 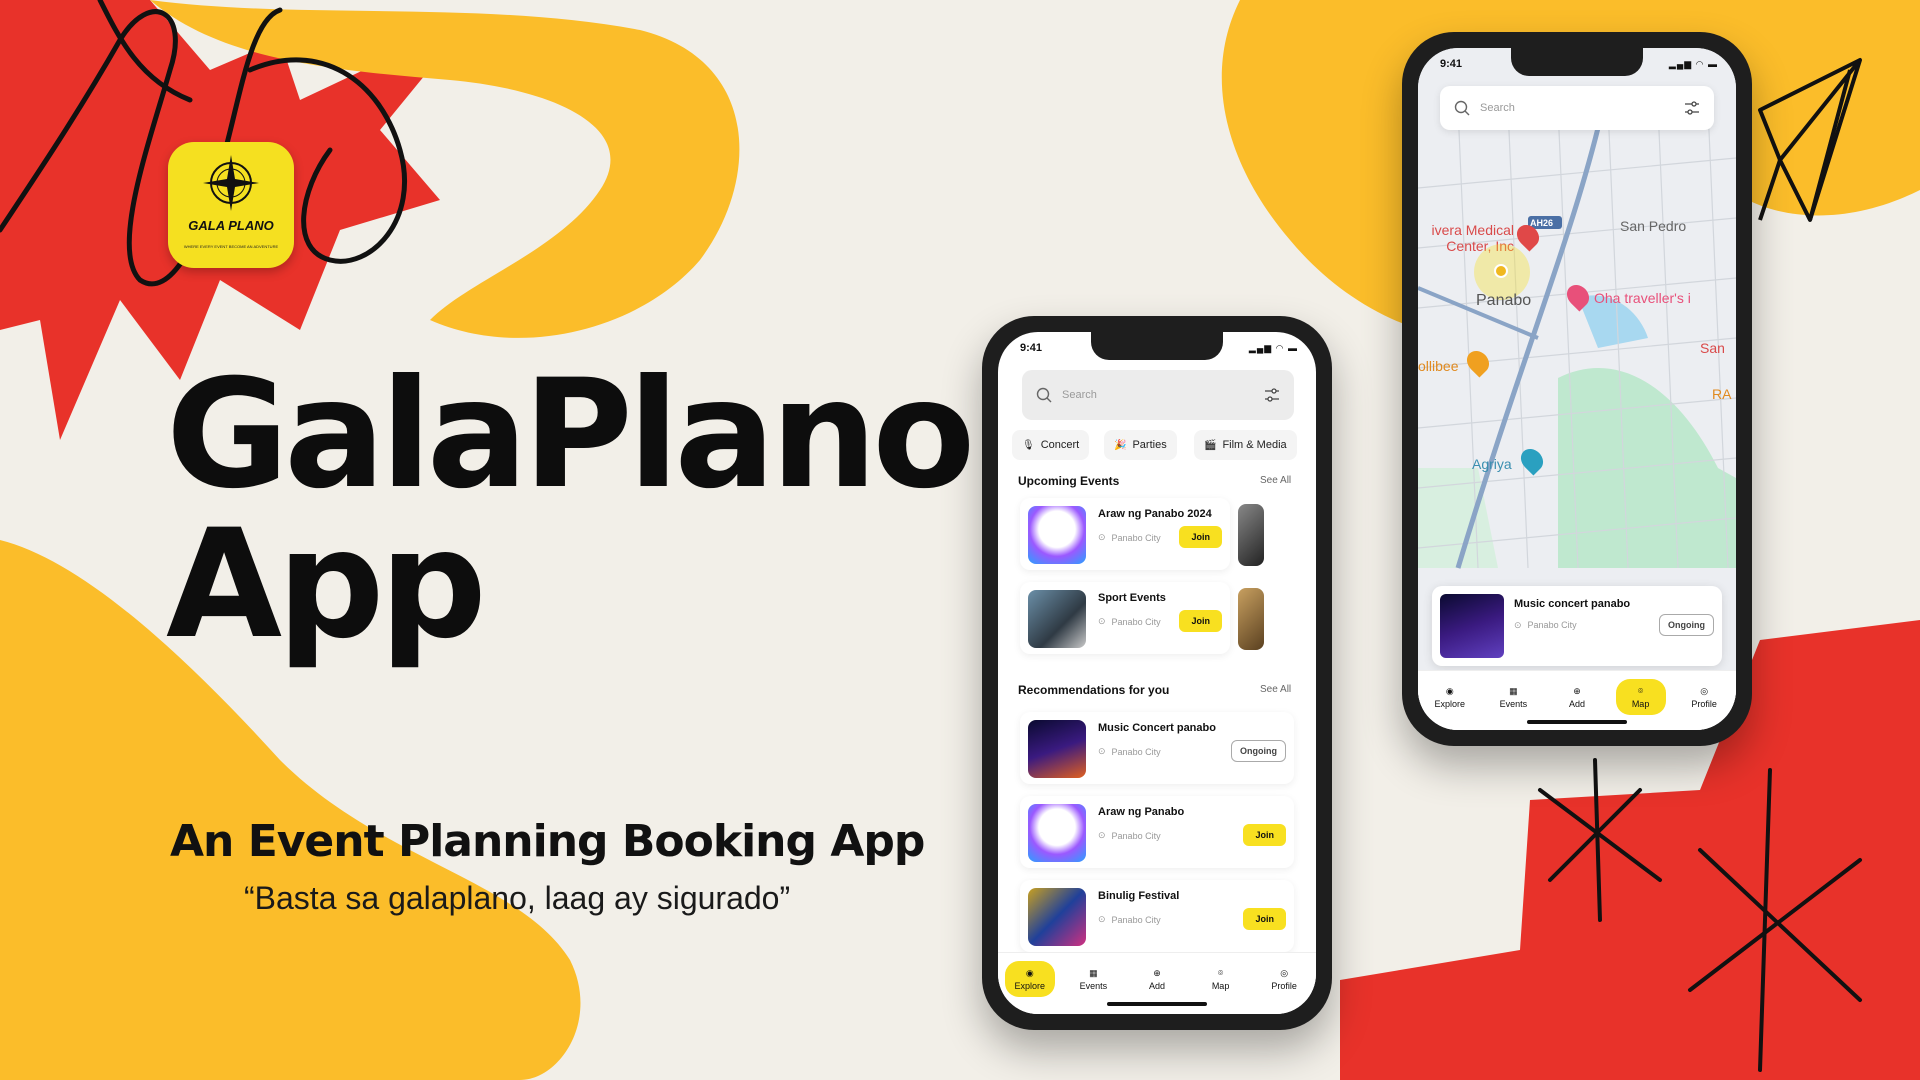 I want to click on recommendation-card: Binulig Festival ⊙ Panabo City Join, so click(x=1157, y=916).